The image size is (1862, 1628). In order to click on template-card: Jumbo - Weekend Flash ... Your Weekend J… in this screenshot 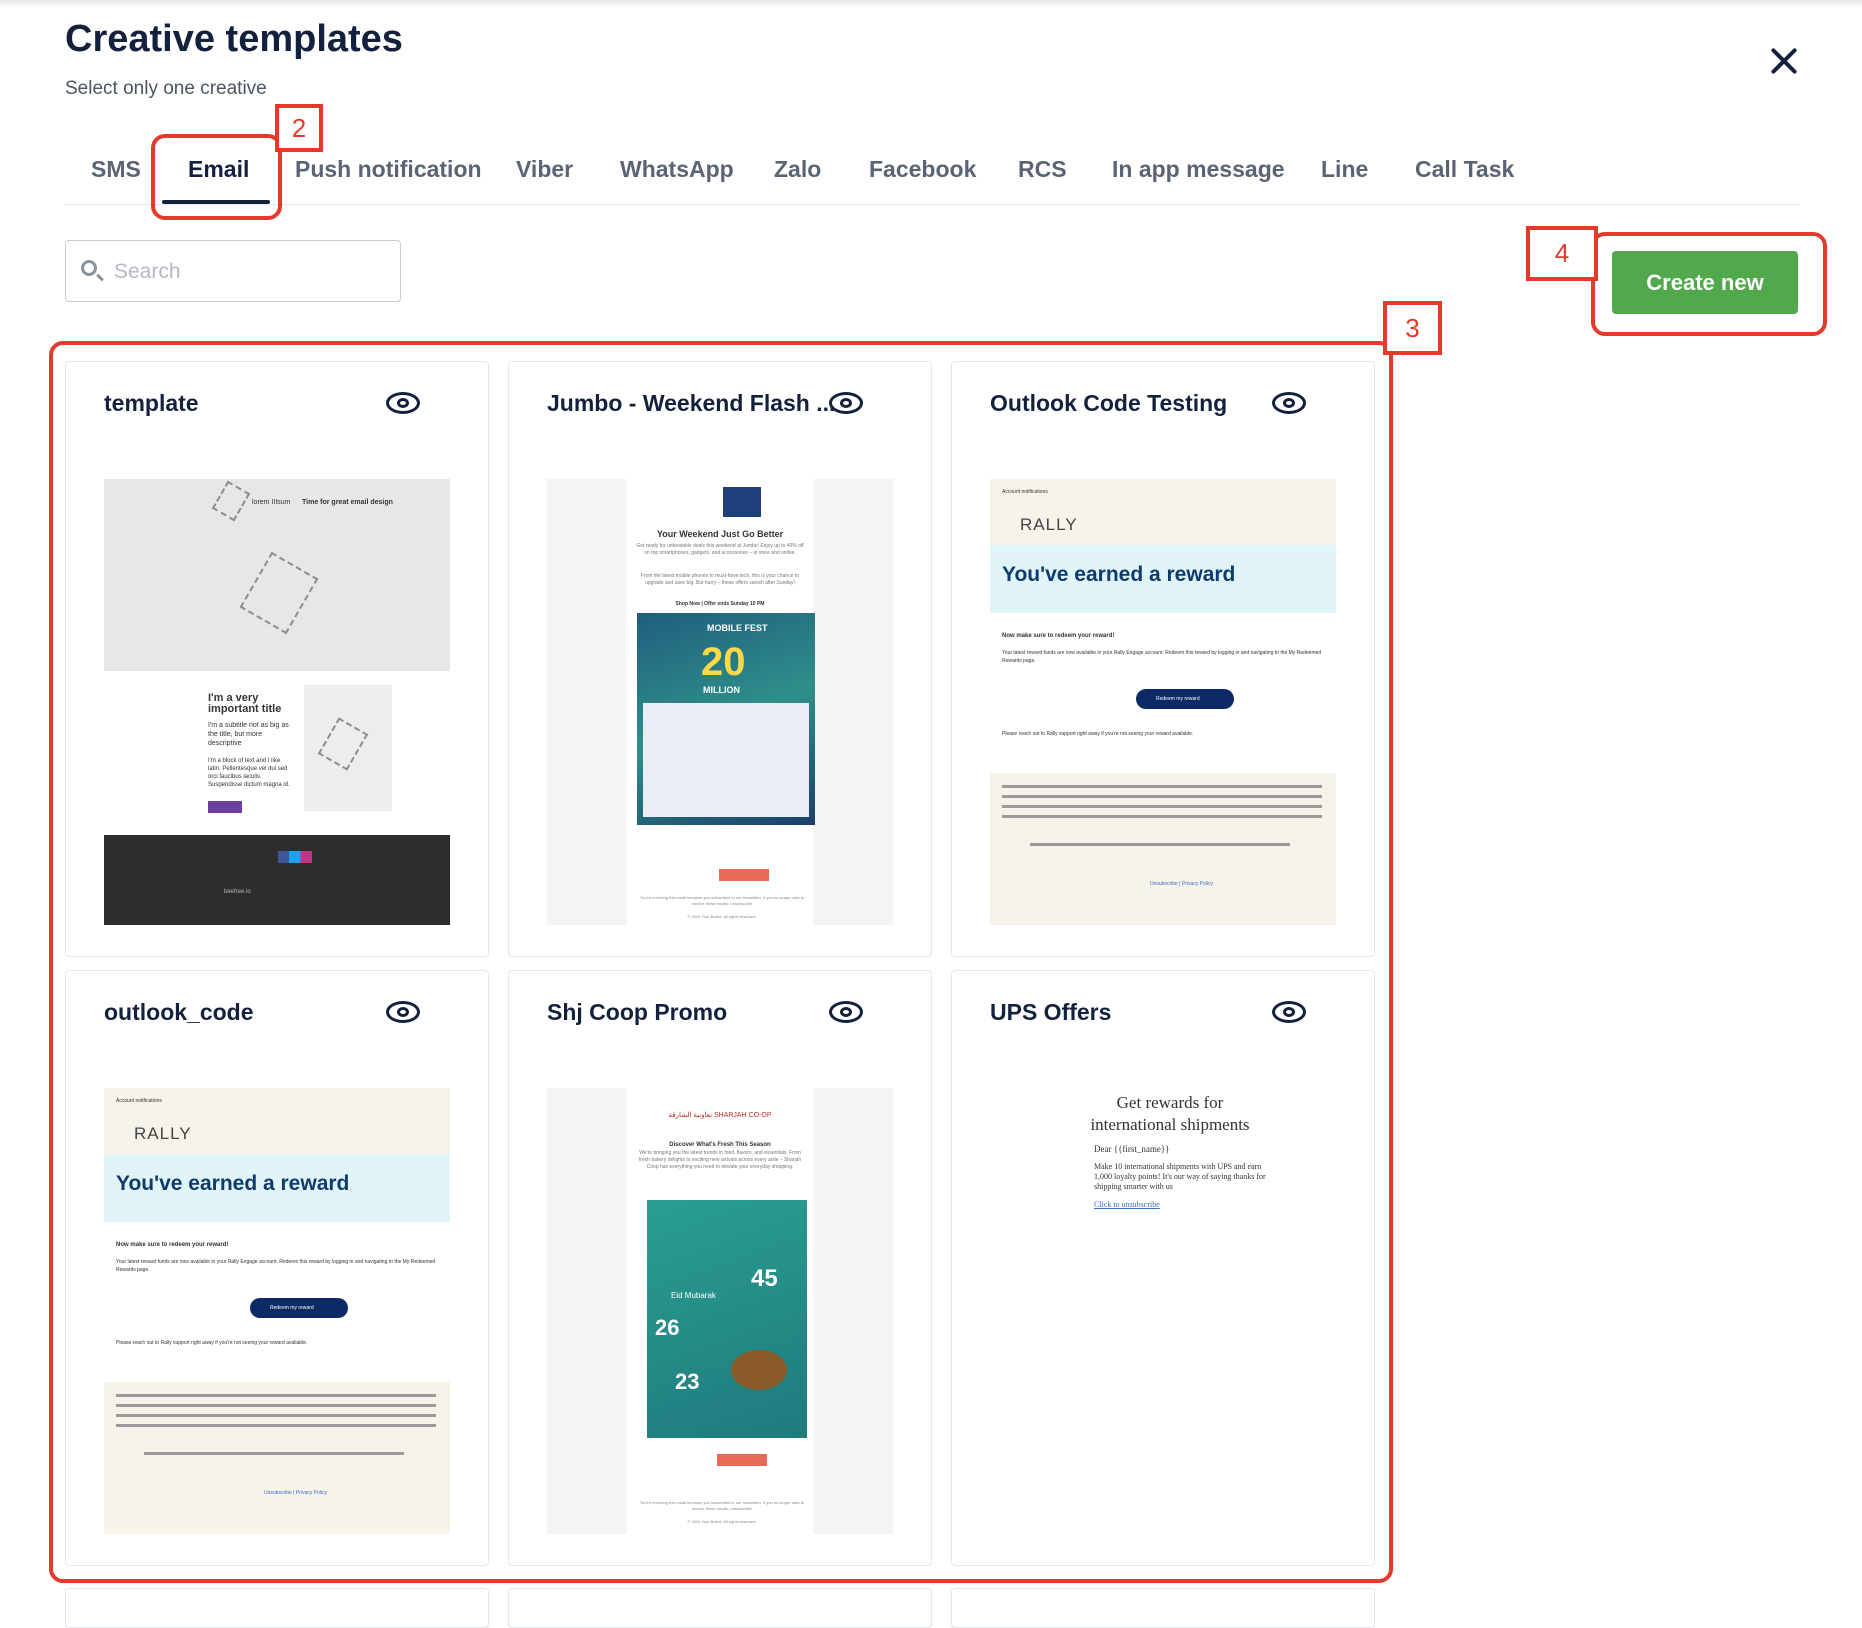, I will do `click(720, 659)`.